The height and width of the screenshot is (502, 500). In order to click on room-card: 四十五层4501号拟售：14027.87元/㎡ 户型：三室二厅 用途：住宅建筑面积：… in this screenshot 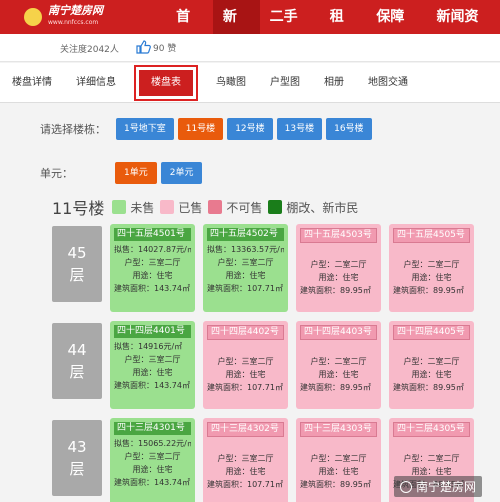, I will do `click(152, 268)`.